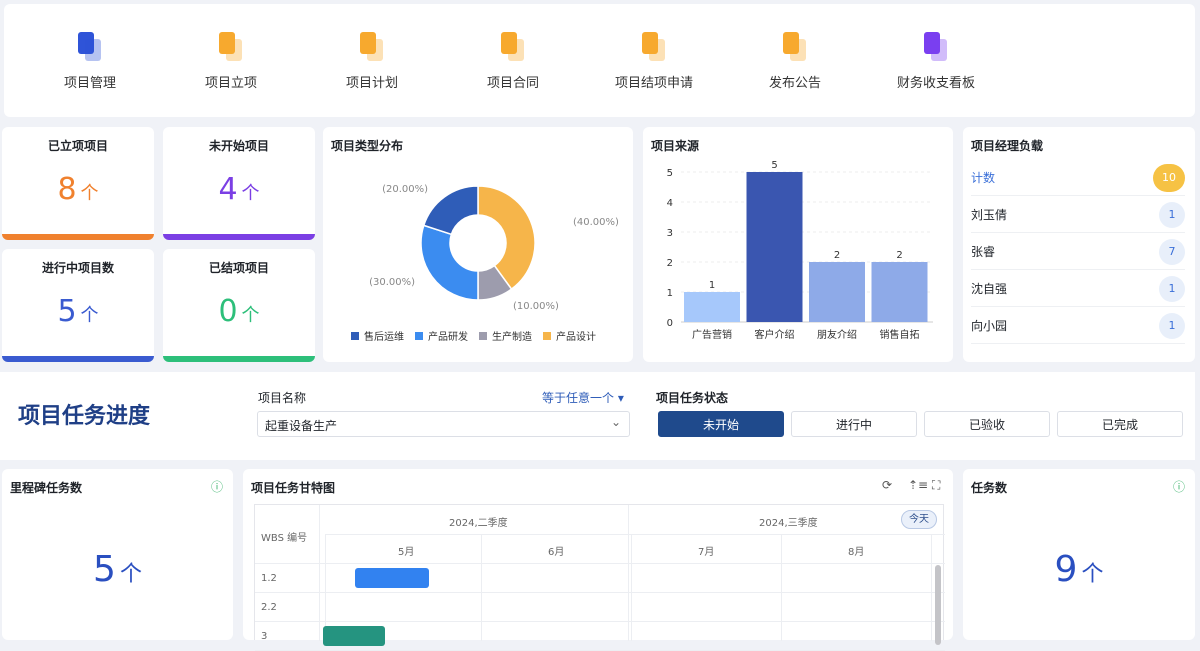 The image size is (1200, 651). I want to click on stat-value: 8个, so click(78, 189).